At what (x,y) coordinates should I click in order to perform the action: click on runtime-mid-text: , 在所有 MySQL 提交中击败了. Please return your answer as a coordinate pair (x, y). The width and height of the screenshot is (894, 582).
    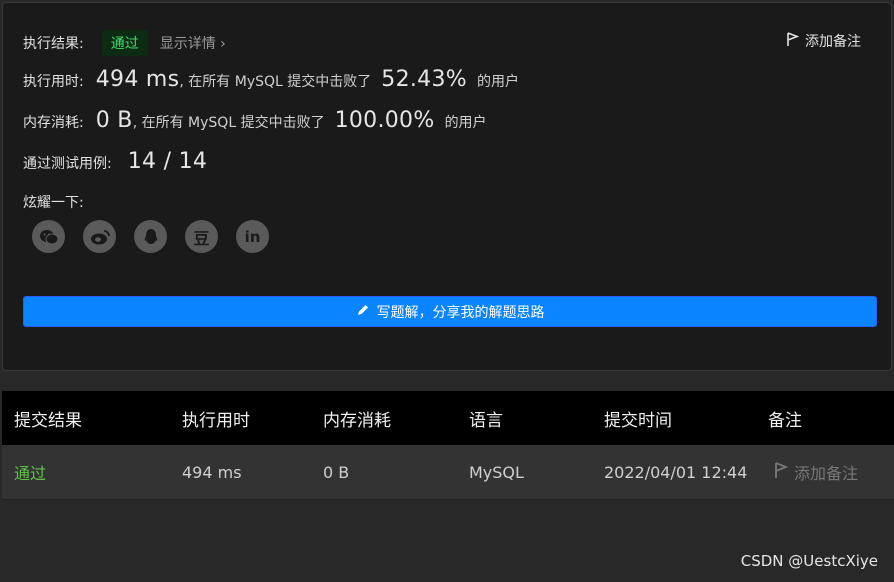
    Looking at the image, I should click on (275, 82).